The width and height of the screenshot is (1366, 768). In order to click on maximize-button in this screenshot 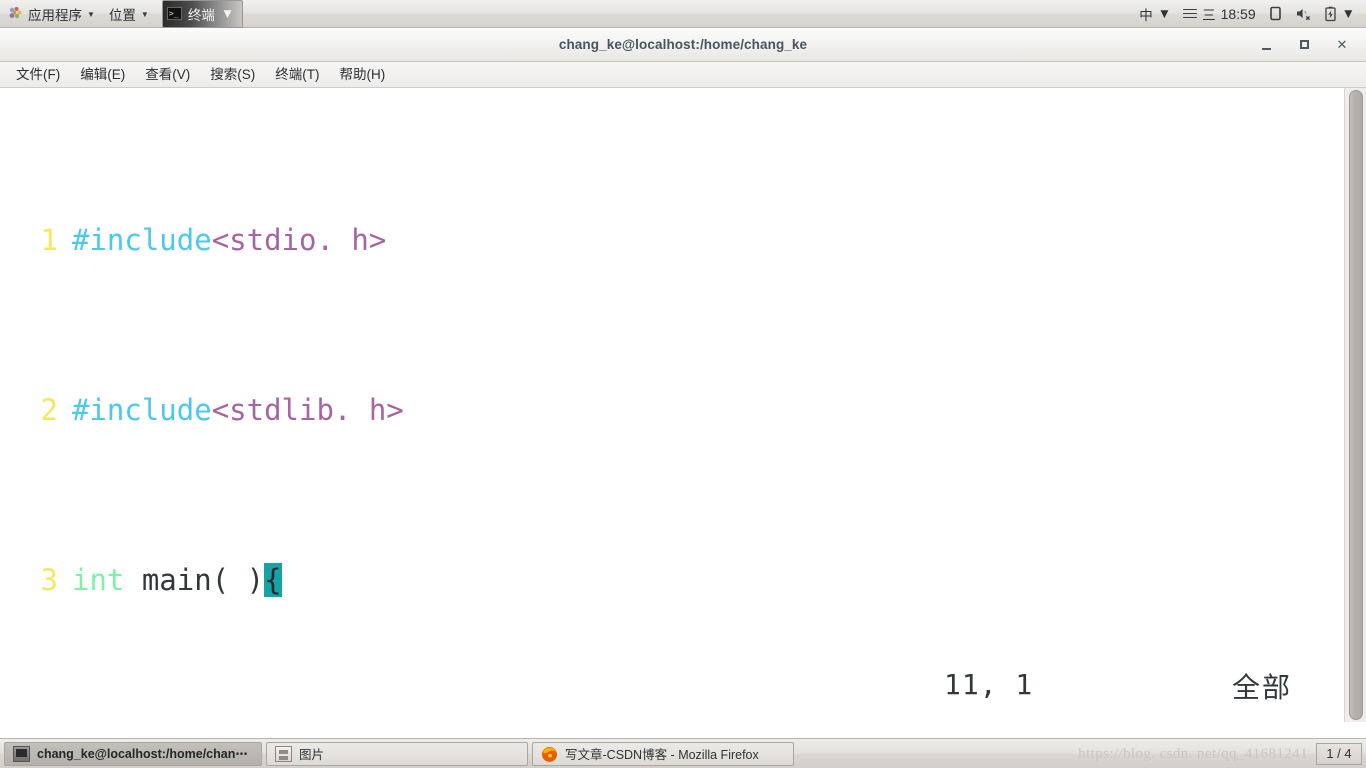, I will do `click(1304, 45)`.